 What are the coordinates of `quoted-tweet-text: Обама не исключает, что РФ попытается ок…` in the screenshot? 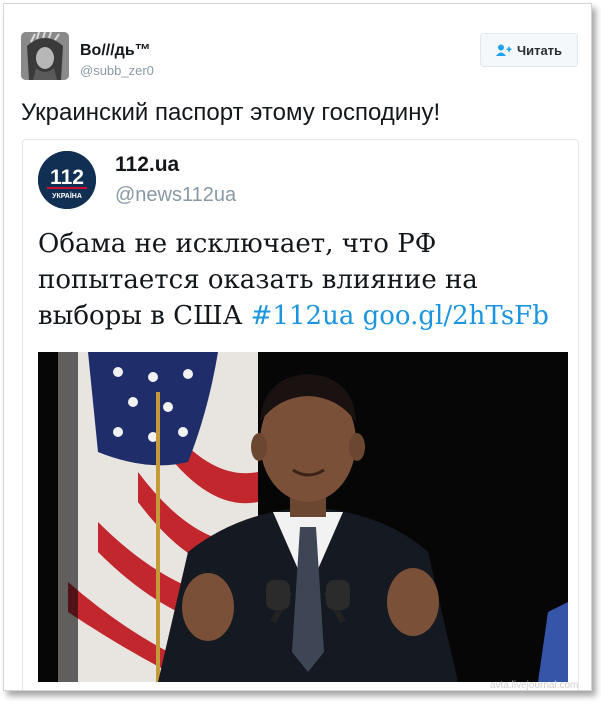 It's located at (298, 280).